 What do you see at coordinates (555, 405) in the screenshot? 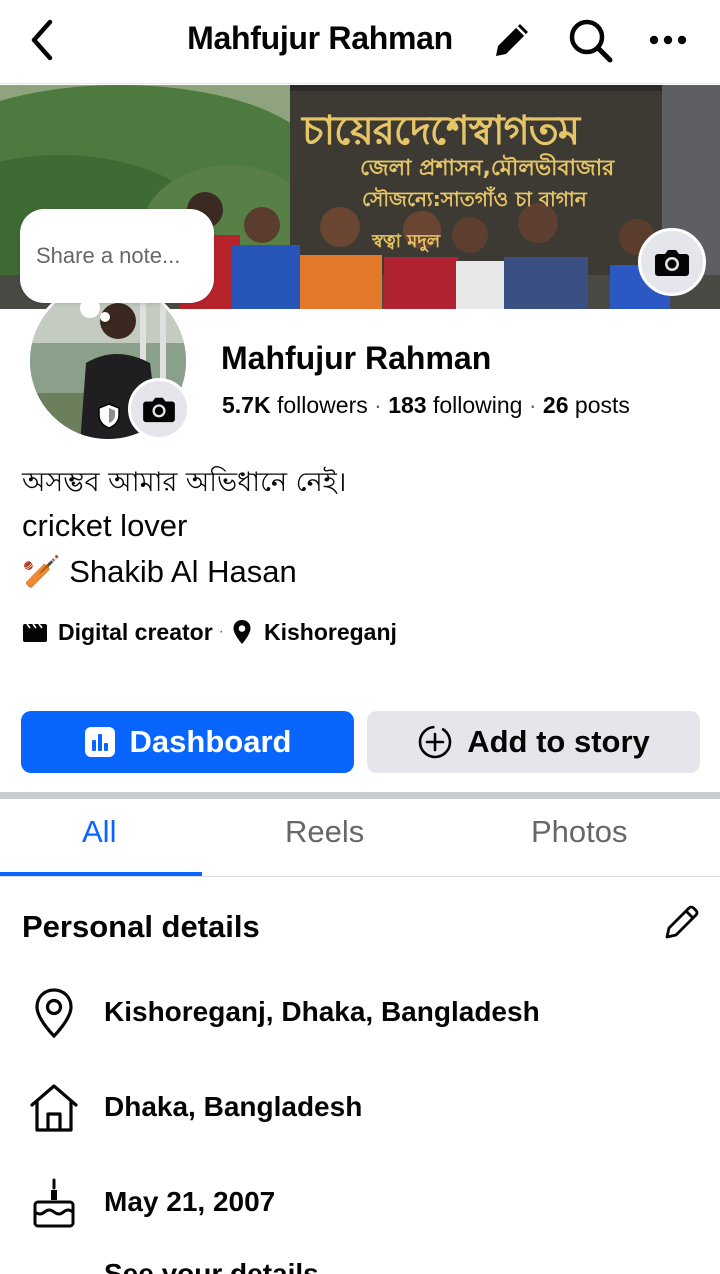
I see `posts-count: 26` at bounding box center [555, 405].